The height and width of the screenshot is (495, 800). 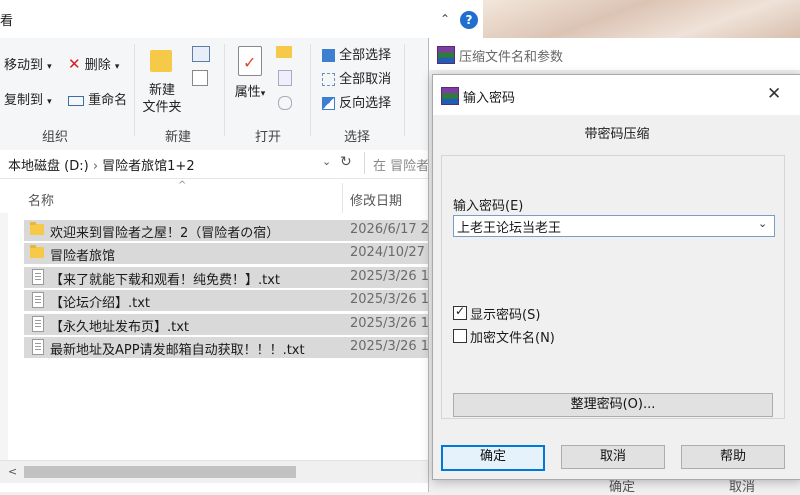 What do you see at coordinates (37, 228) in the screenshot?
I see `folder-icon` at bounding box center [37, 228].